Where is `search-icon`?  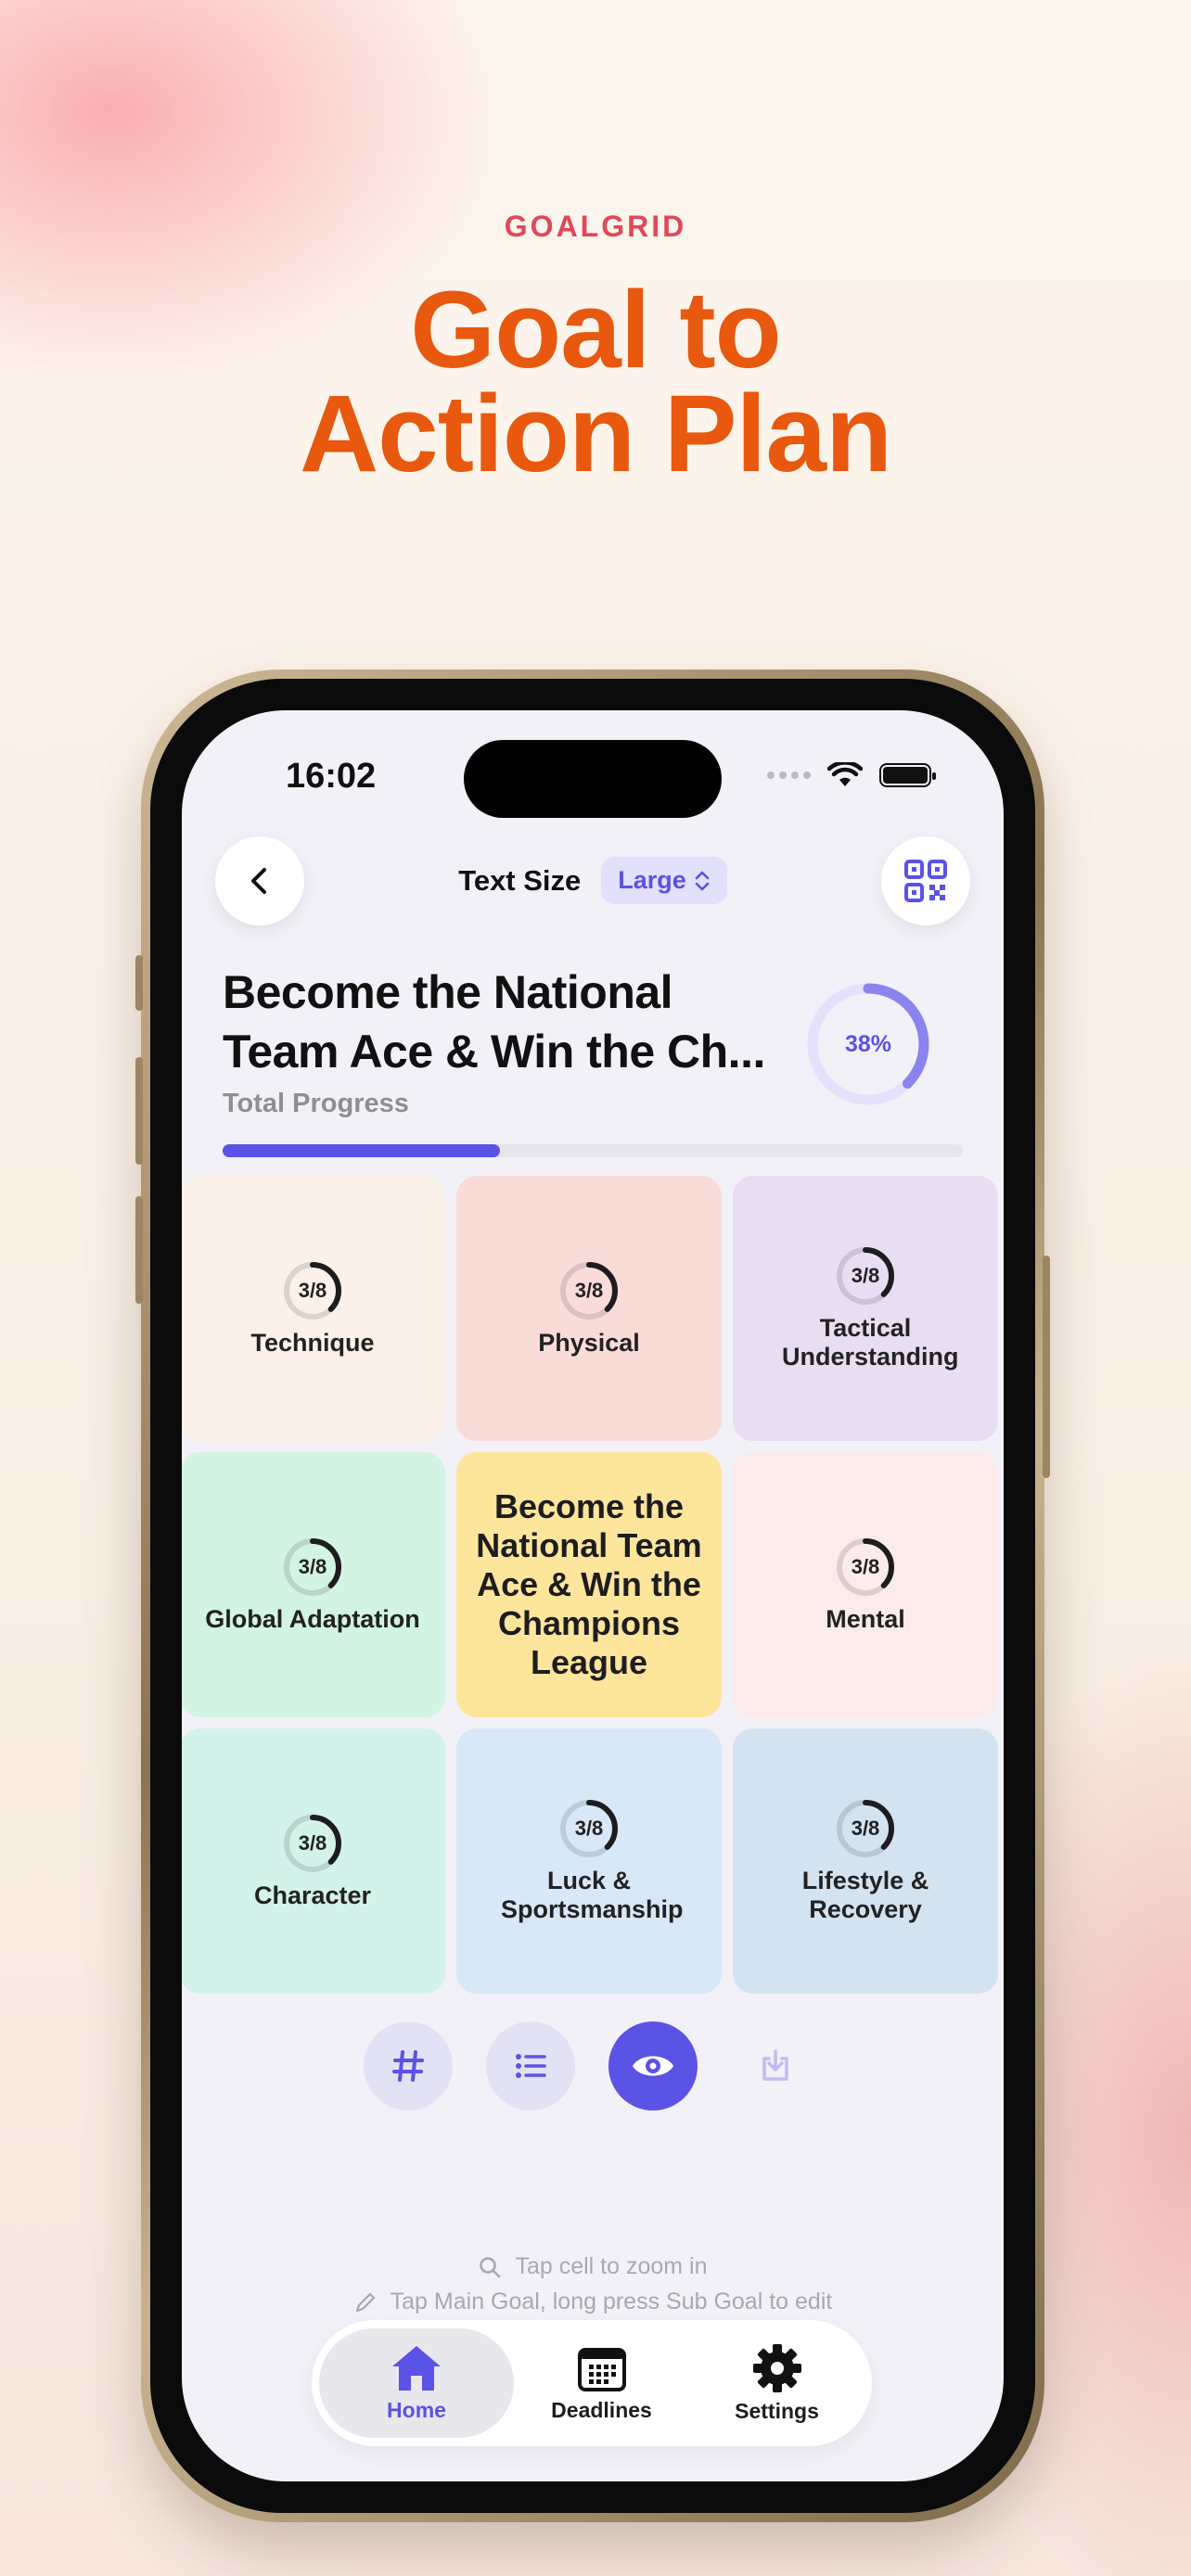 search-icon is located at coordinates (490, 2266).